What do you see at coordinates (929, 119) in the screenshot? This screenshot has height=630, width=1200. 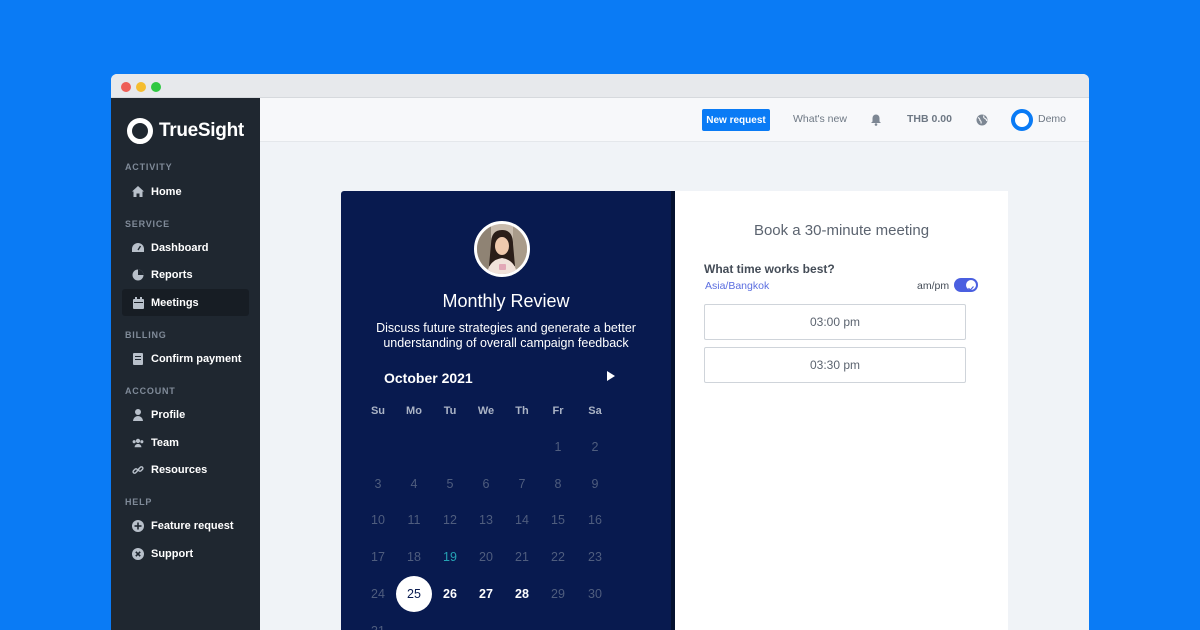 I see `balance-display: THB 0.00` at bounding box center [929, 119].